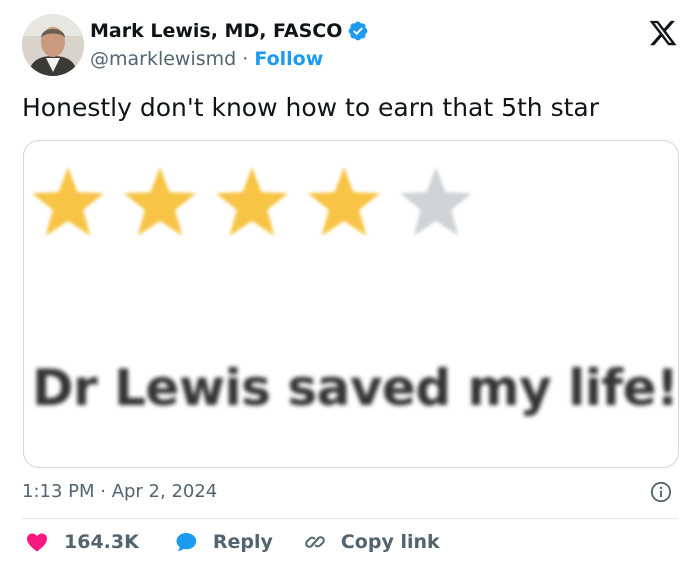 This screenshot has height=571, width=700. Describe the element at coordinates (350, 518) in the screenshot. I see `divider` at that location.